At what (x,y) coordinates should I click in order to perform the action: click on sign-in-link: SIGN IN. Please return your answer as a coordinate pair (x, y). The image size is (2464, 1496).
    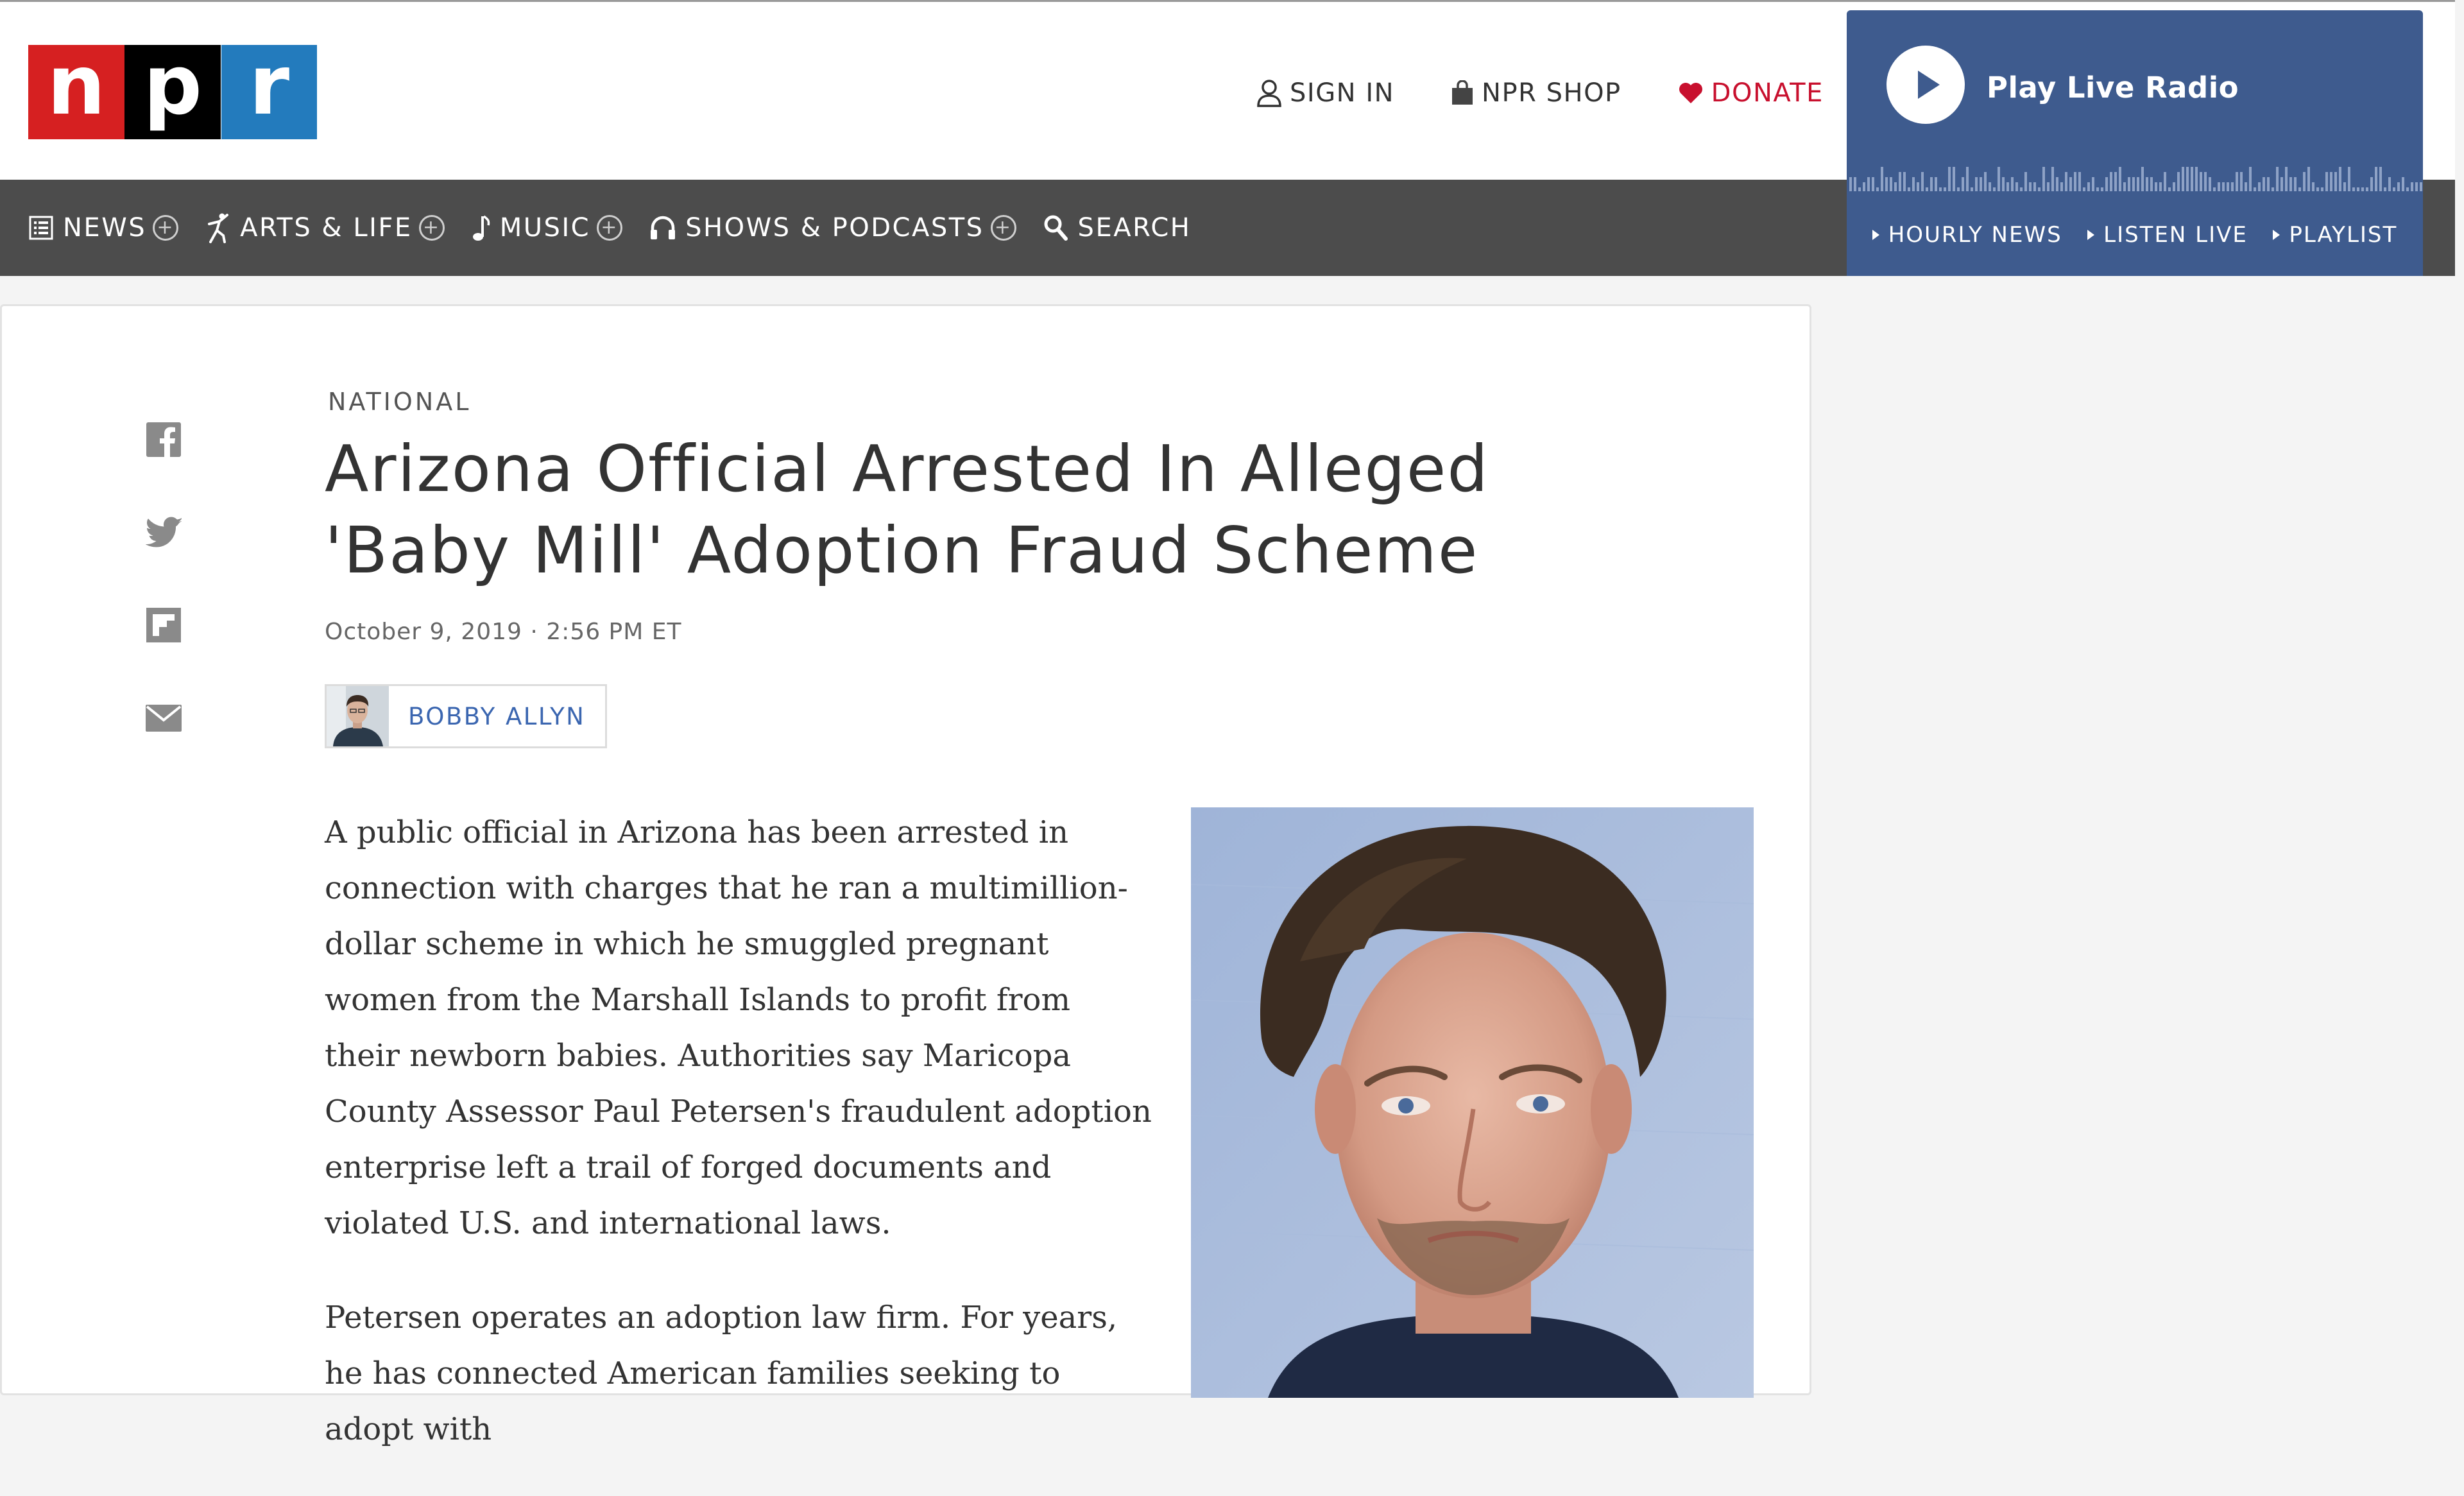
    Looking at the image, I should click on (1325, 93).